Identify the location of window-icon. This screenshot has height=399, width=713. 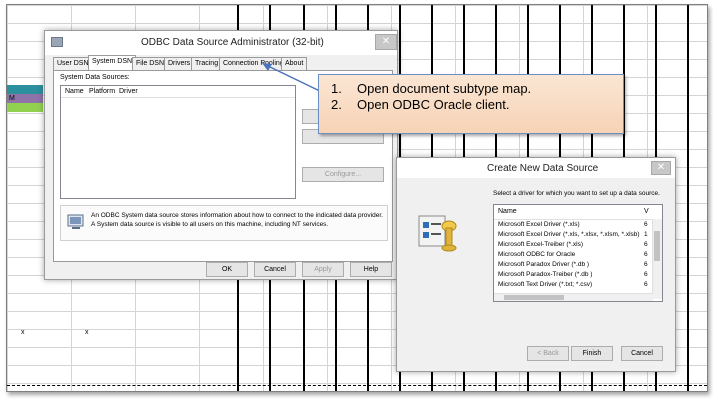
(57, 42).